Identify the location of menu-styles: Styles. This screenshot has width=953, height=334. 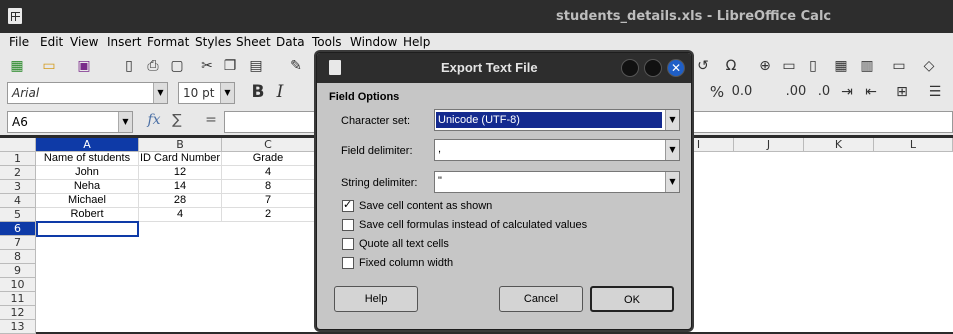
(213, 42).